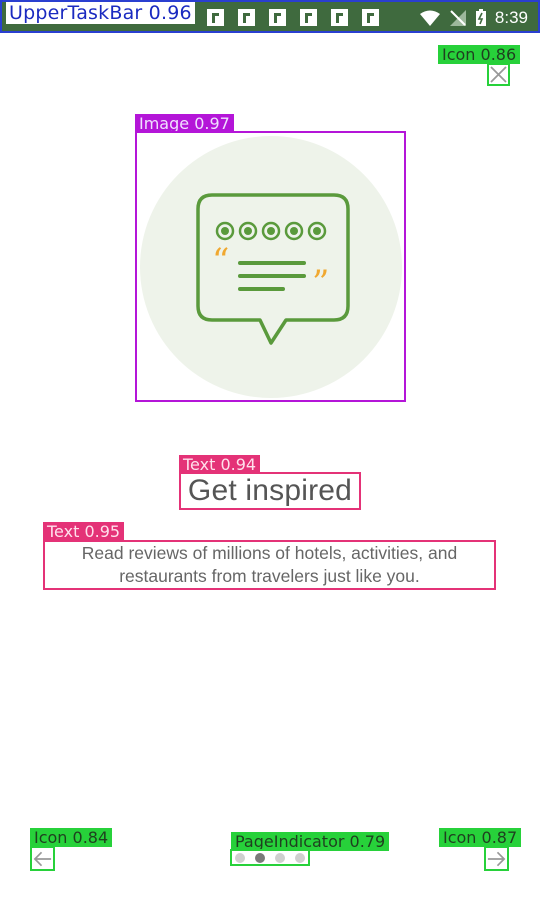  What do you see at coordinates (100, 13) in the screenshot?
I see `annotation-label-task-bar: UpperTaskBar 0.96` at bounding box center [100, 13].